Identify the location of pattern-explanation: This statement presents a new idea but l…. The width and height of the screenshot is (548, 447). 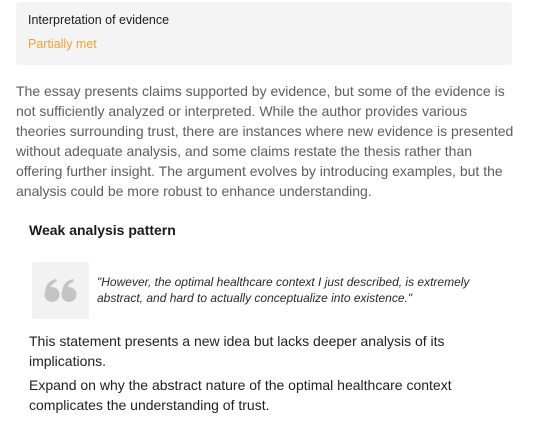
(237, 351).